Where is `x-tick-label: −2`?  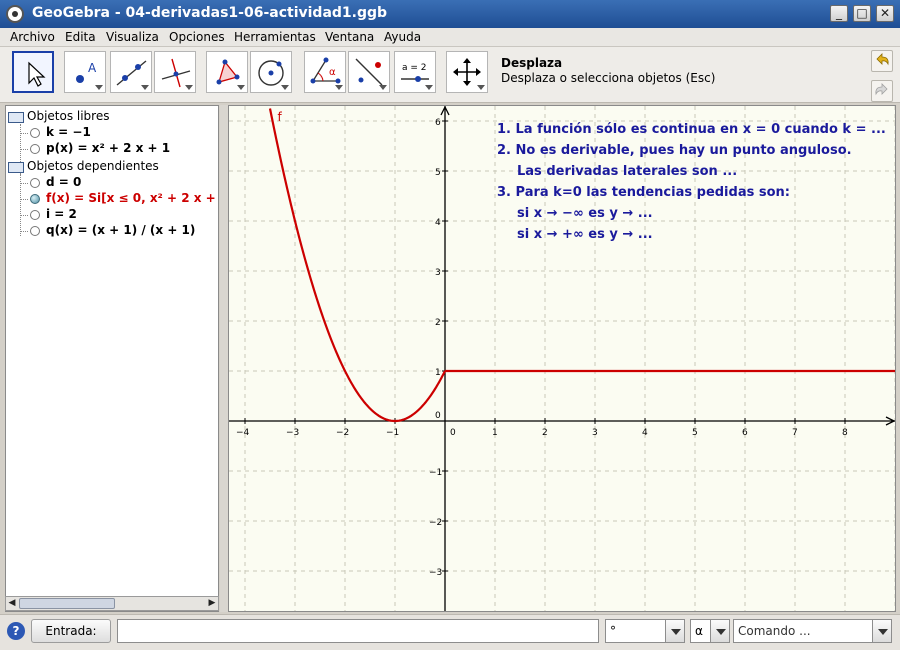 x-tick-label: −2 is located at coordinates (342, 433).